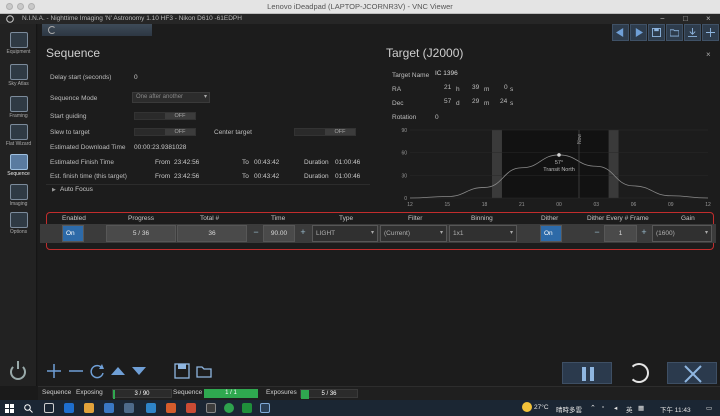 This screenshot has height=416, width=720. Describe the element at coordinates (109, 408) in the screenshot. I see `store-icon` at that location.